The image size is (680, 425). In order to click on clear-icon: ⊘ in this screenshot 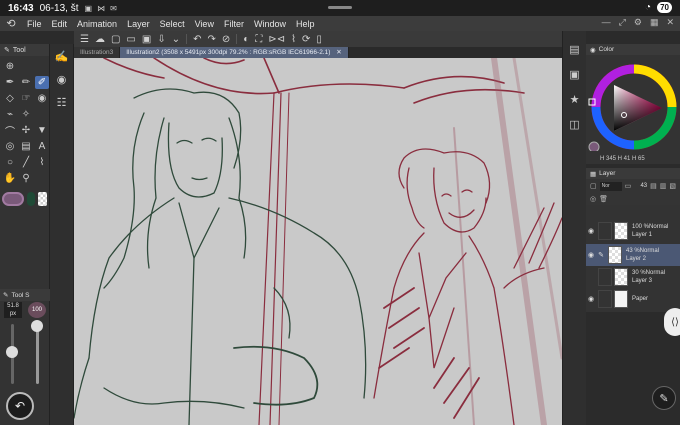, I will do `click(226, 39)`.